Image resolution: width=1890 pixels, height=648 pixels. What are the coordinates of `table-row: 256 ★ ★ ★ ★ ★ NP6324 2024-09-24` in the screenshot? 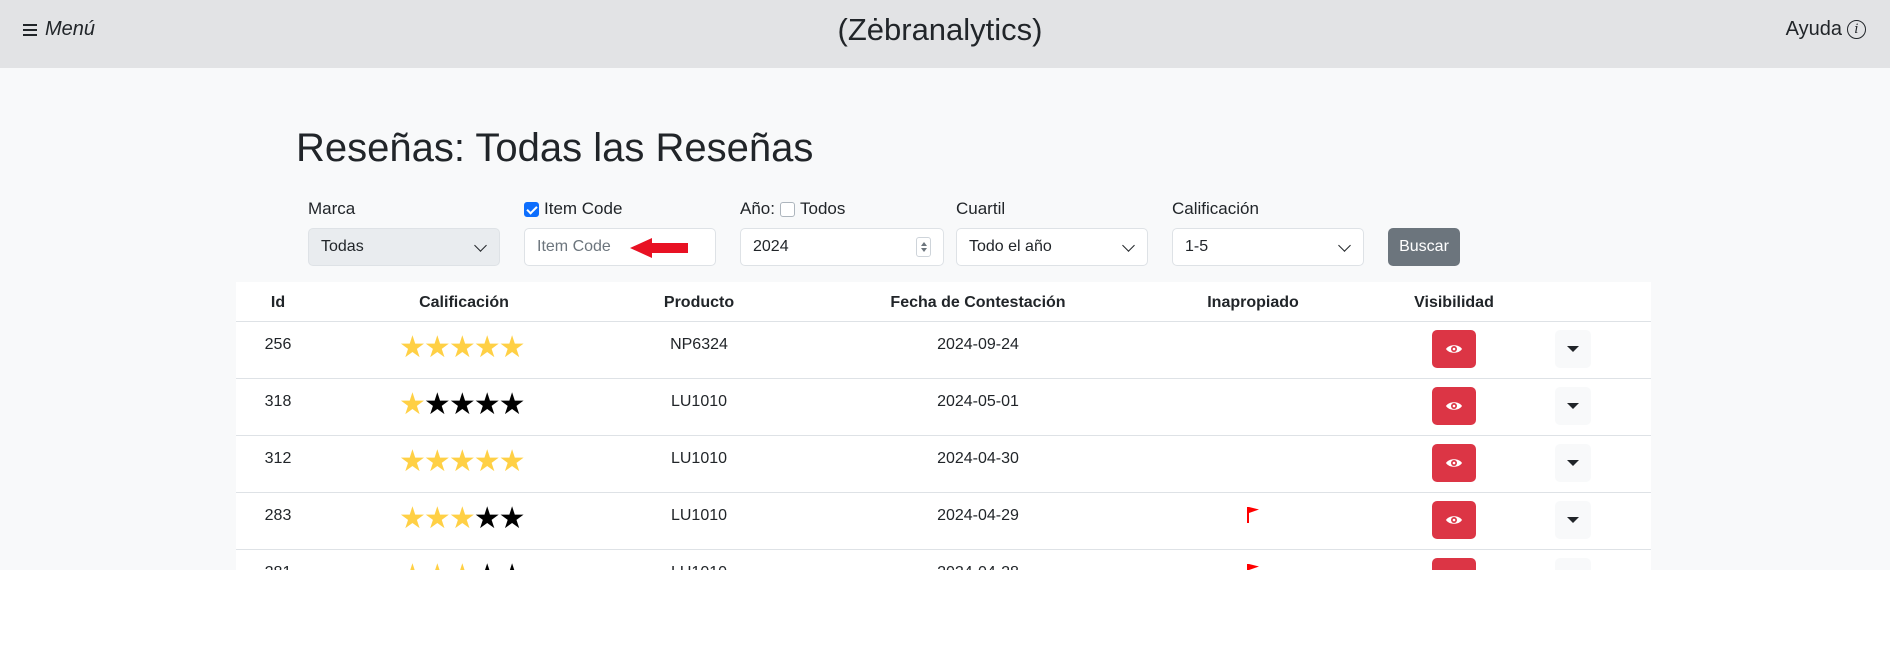 It's located at (943, 350).